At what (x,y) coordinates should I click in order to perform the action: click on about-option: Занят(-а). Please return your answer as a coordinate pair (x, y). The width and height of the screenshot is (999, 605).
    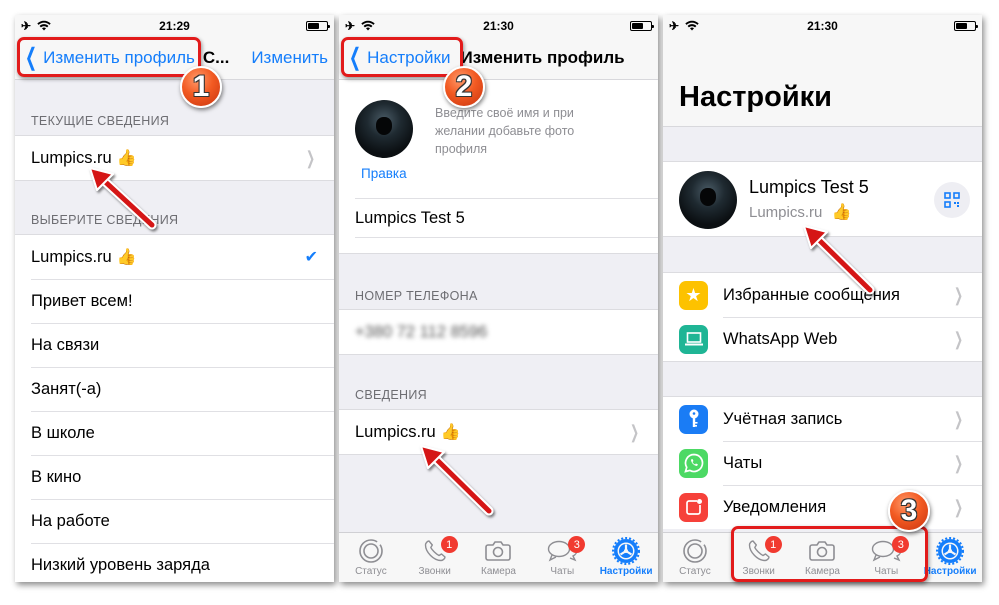
    Looking at the image, I should click on (174, 389).